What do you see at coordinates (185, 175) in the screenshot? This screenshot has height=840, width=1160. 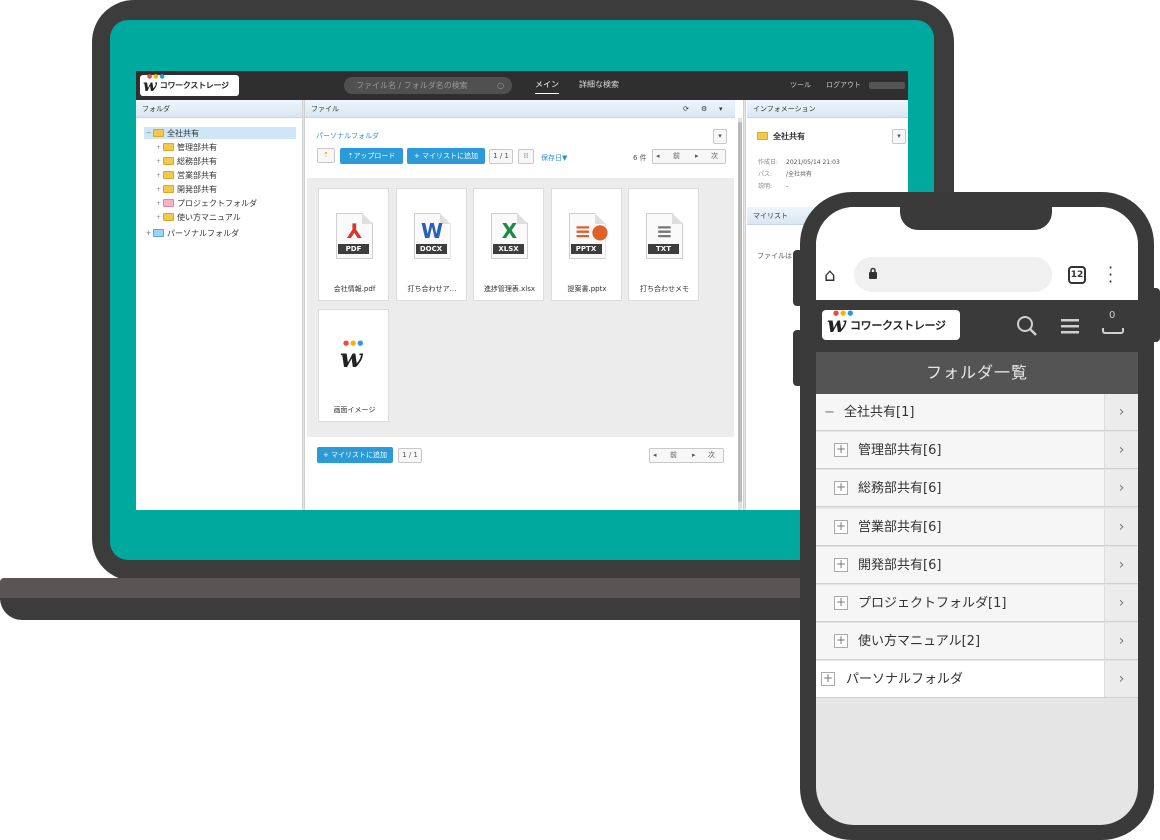 I see `tree-item-sales: + 営業部共有` at bounding box center [185, 175].